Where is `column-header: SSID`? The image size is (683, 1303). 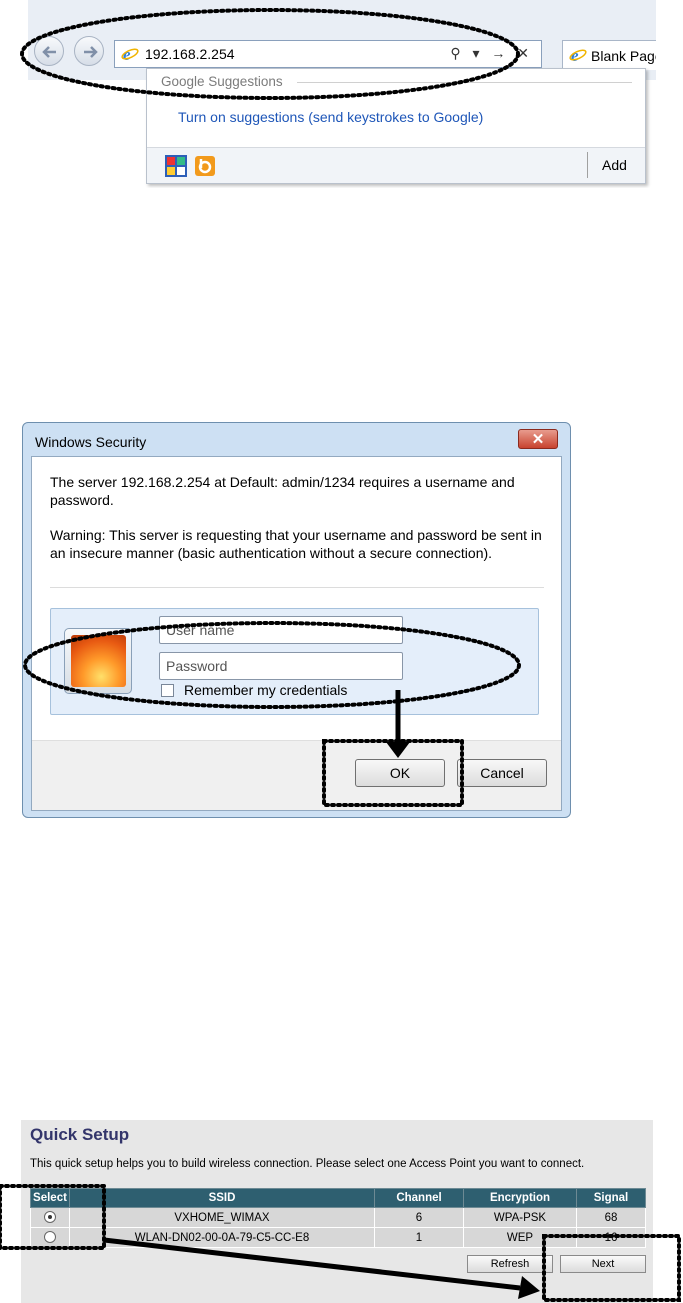
column-header: SSID is located at coordinates (222, 1198).